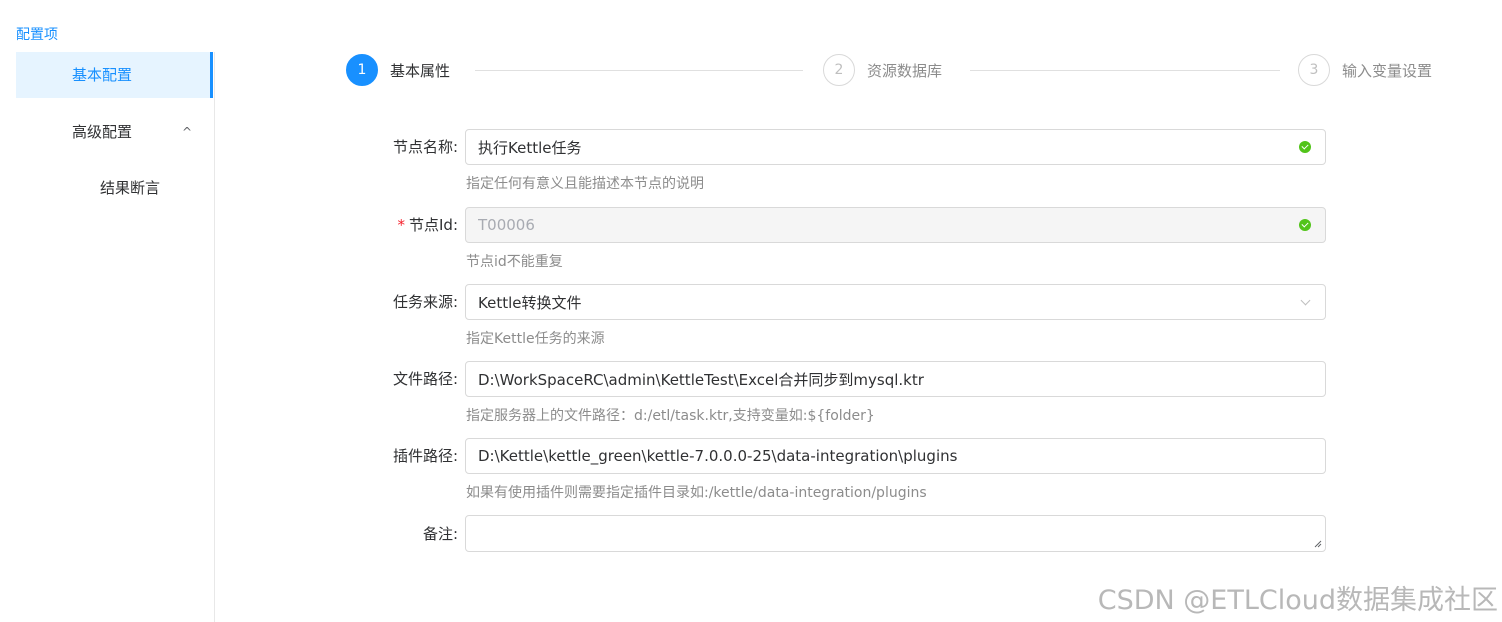 This screenshot has height=622, width=1502. Describe the element at coordinates (1306, 302) in the screenshot. I see `chevron-down-icon` at that location.